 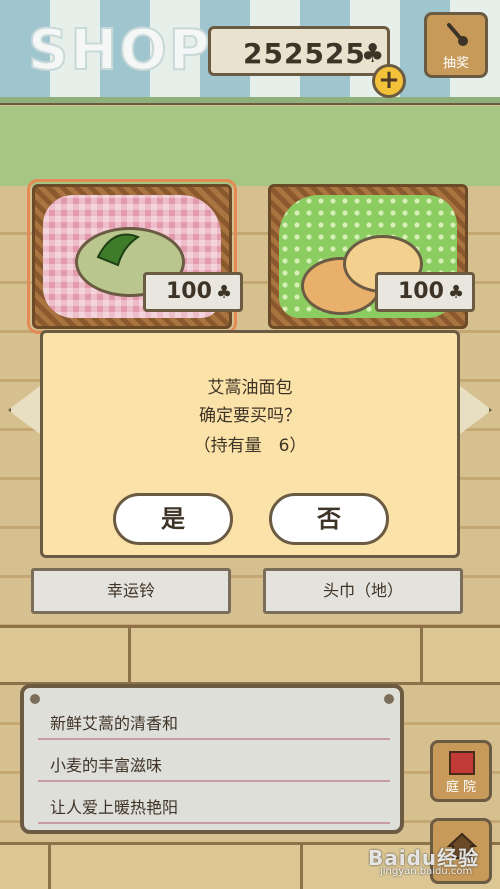 I want to click on garden-icon, so click(x=462, y=763).